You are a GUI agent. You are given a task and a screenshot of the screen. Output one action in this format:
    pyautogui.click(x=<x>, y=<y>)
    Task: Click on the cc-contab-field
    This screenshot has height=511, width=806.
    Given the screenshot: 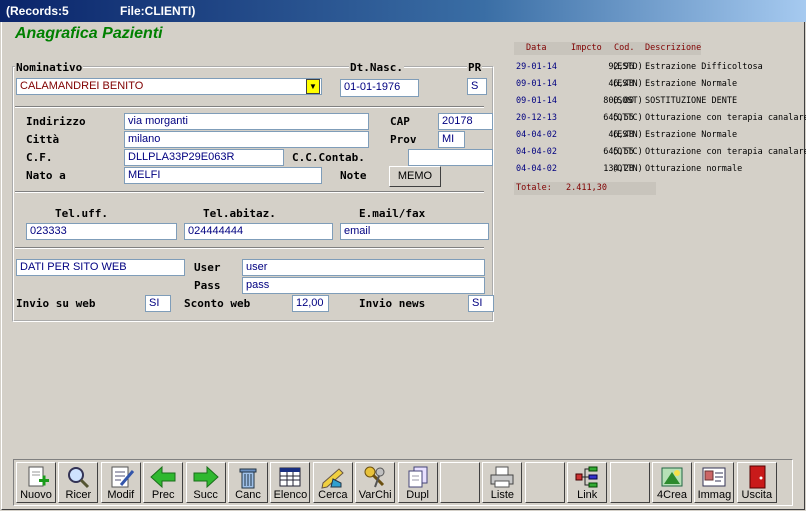 What is the action you would take?
    pyautogui.click(x=450, y=157)
    